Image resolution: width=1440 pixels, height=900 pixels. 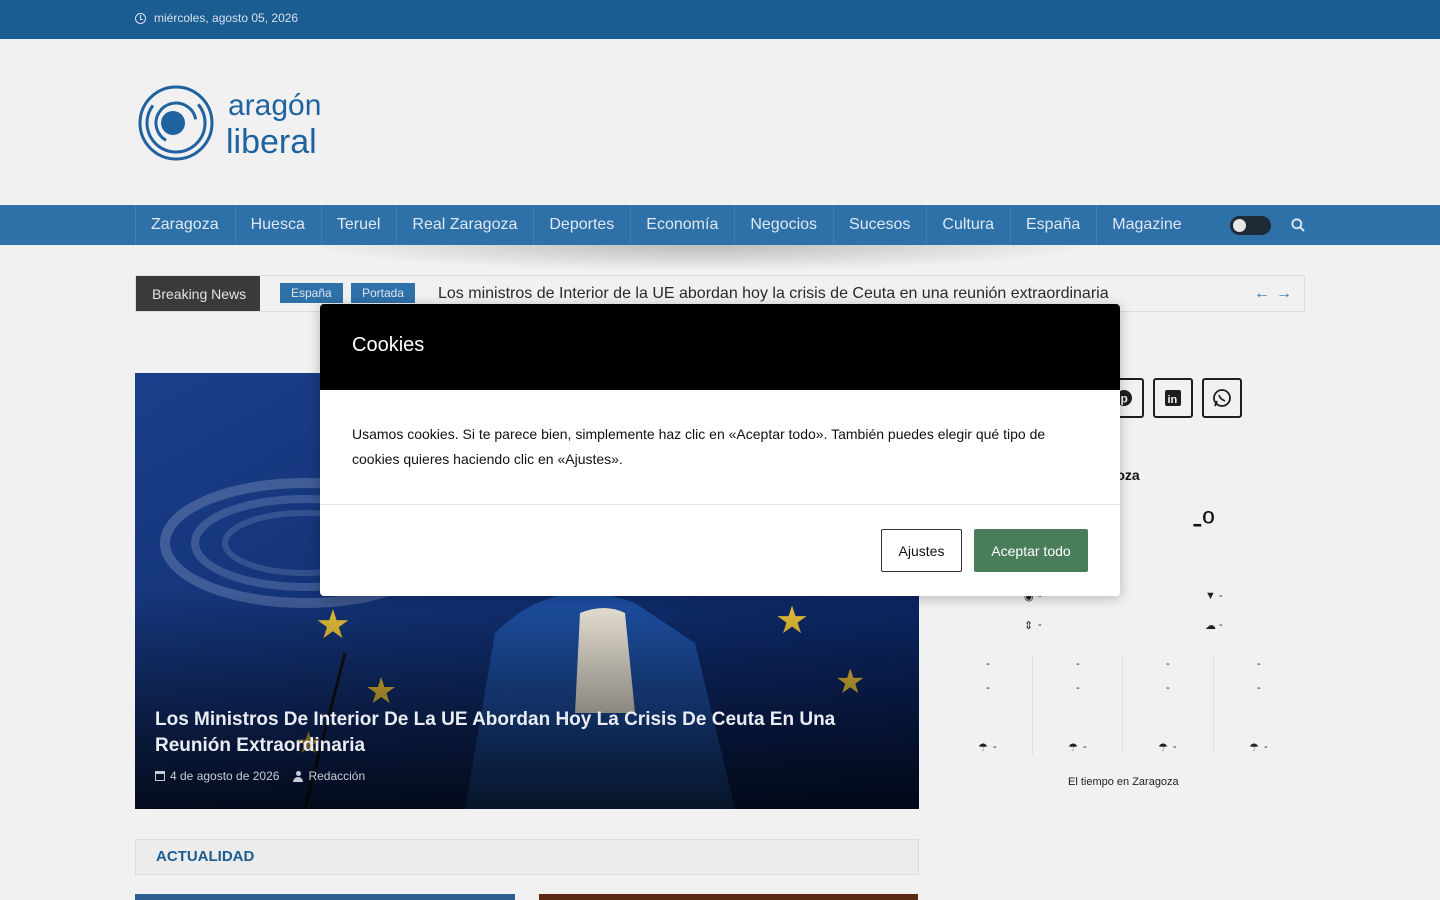 I want to click on cookie-settings-button: Ajustes, so click(x=921, y=550).